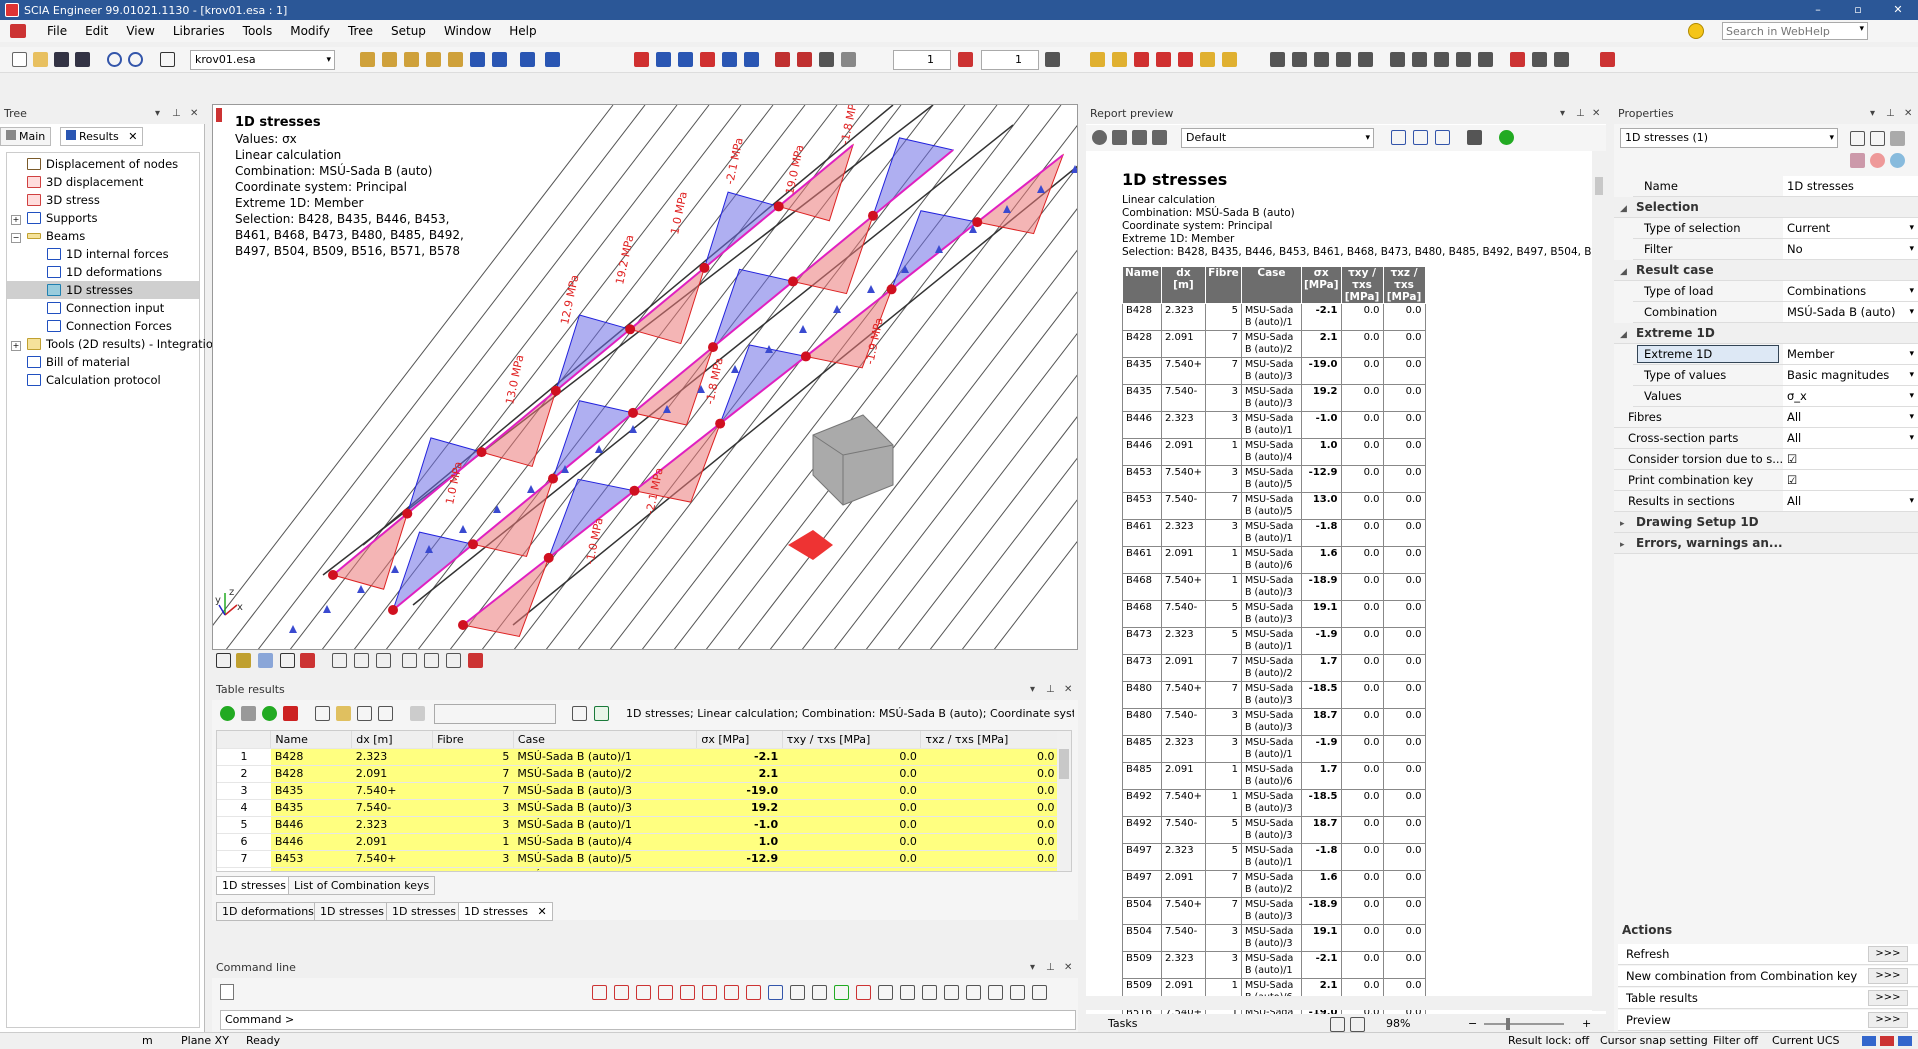 This screenshot has width=1918, height=1049. What do you see at coordinates (176, 114) in the screenshot?
I see `pin-icon: ⊥` at bounding box center [176, 114].